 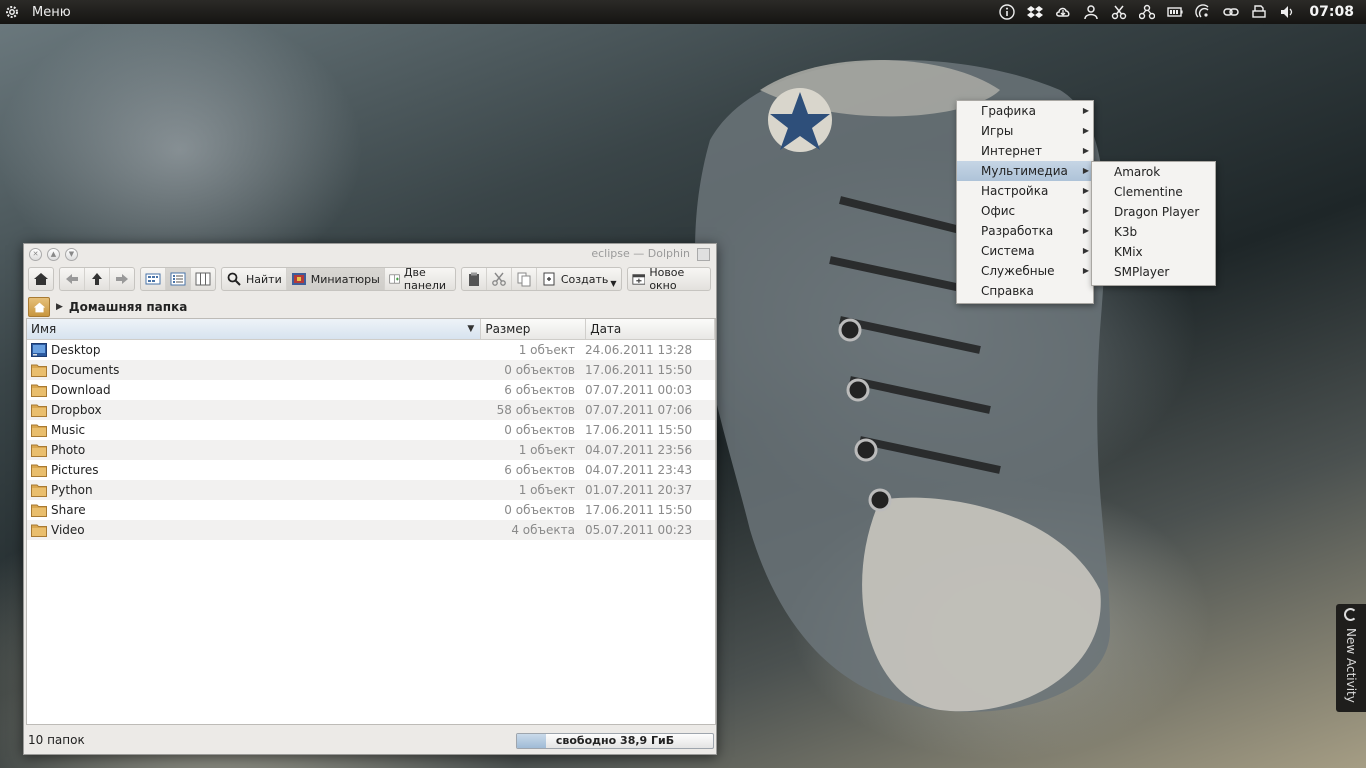 What do you see at coordinates (1147, 12) in the screenshot?
I see `network-icon` at bounding box center [1147, 12].